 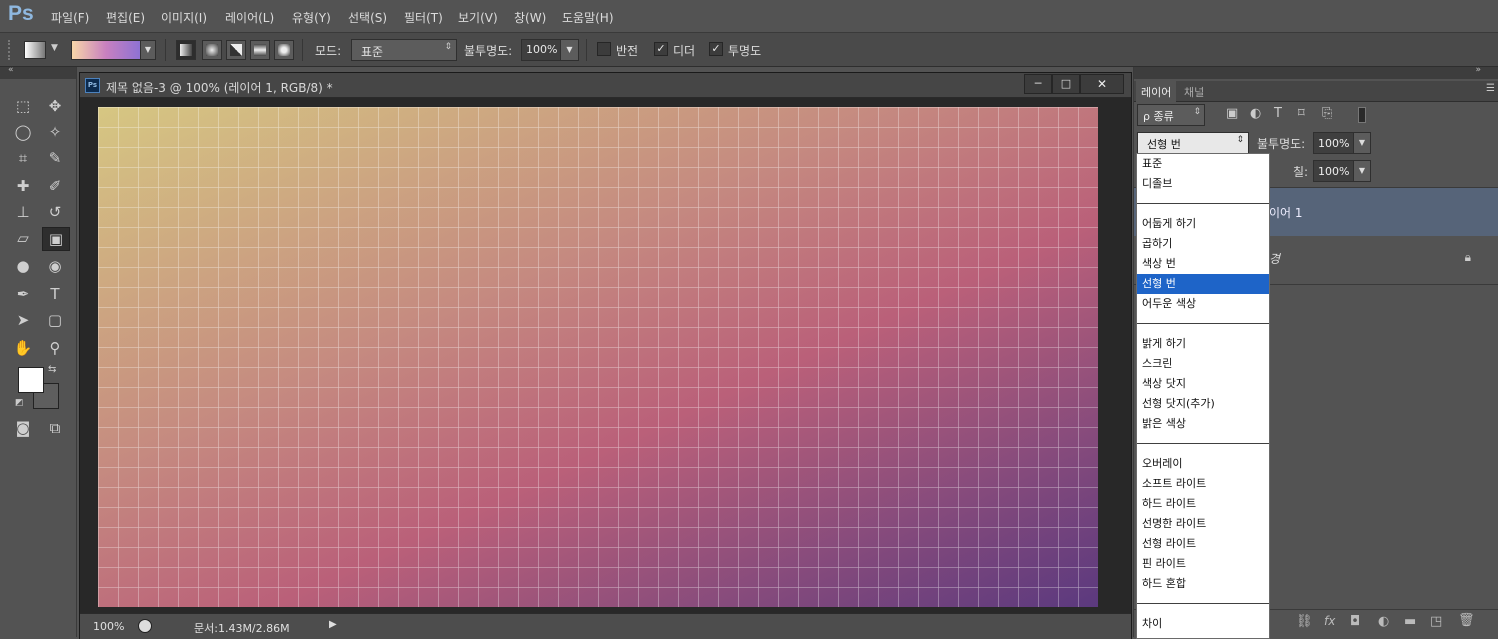 What do you see at coordinates (1171, 115) in the screenshot?
I see `layer-filter-select: ρ 종류 ⇕` at bounding box center [1171, 115].